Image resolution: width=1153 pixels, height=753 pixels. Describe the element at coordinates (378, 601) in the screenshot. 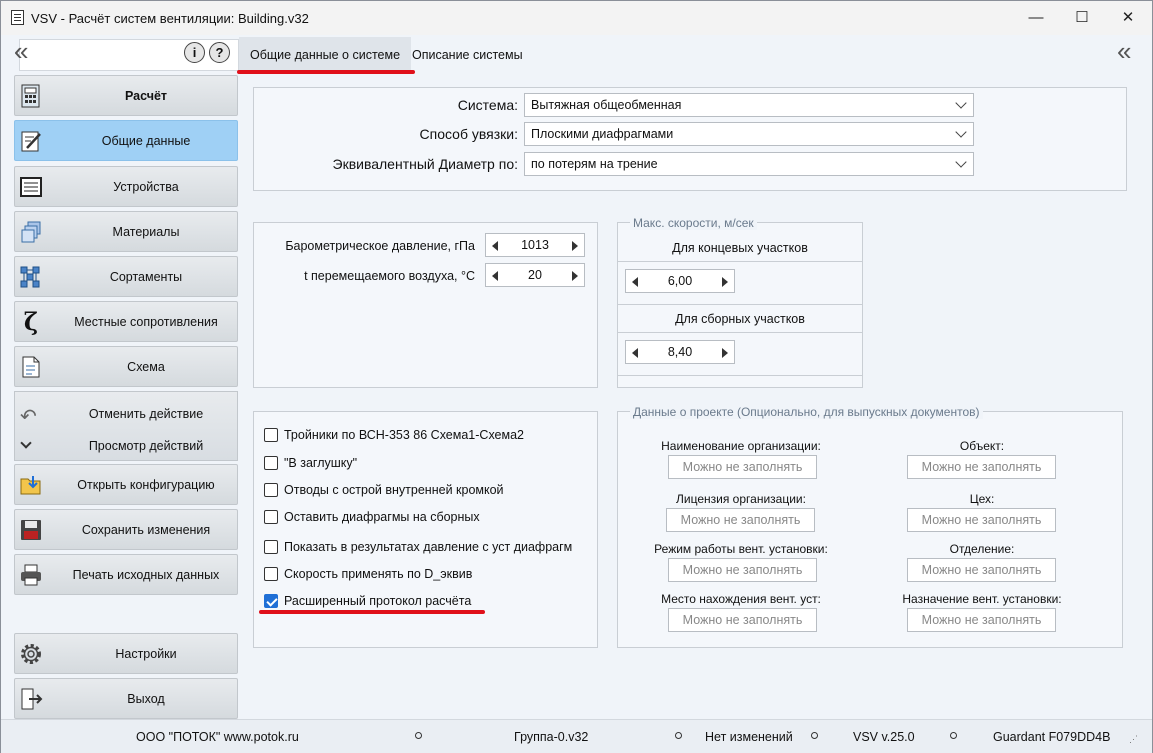

I see `option-label: Расширенный протокол расчёта` at that location.